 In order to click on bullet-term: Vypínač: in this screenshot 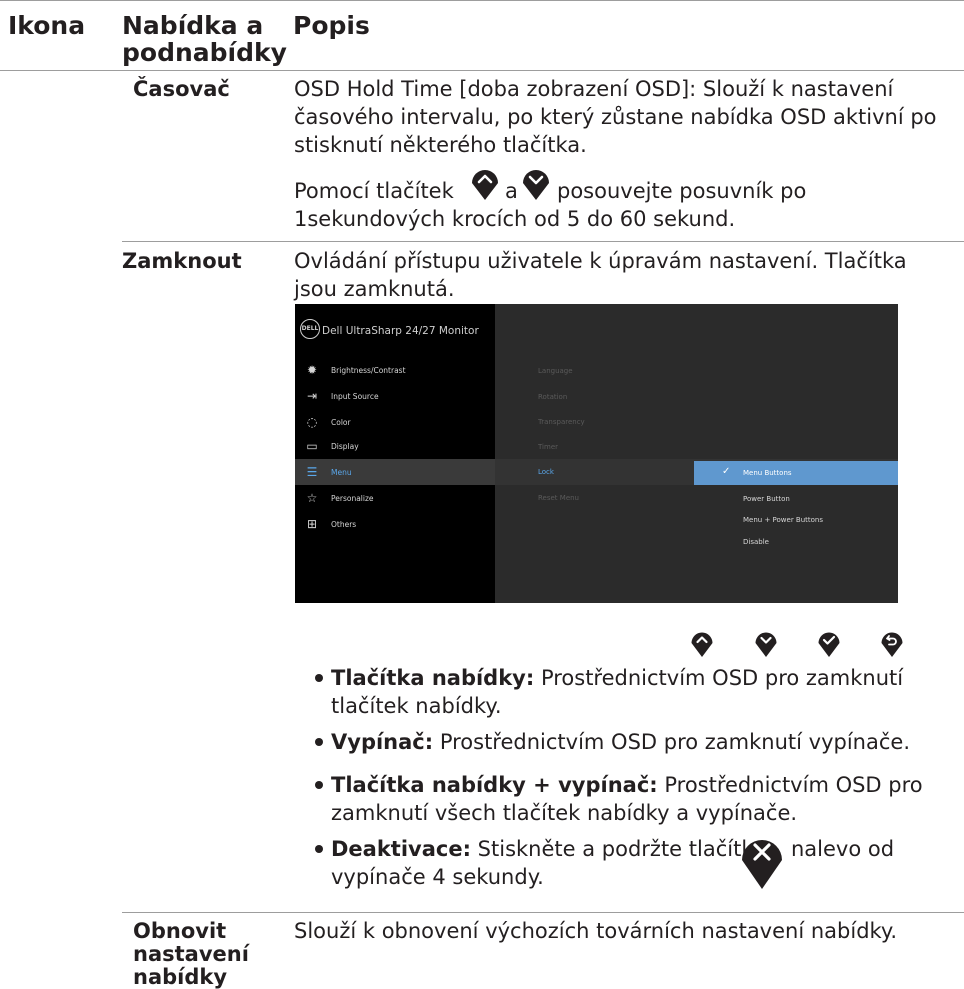, I will do `click(382, 742)`.